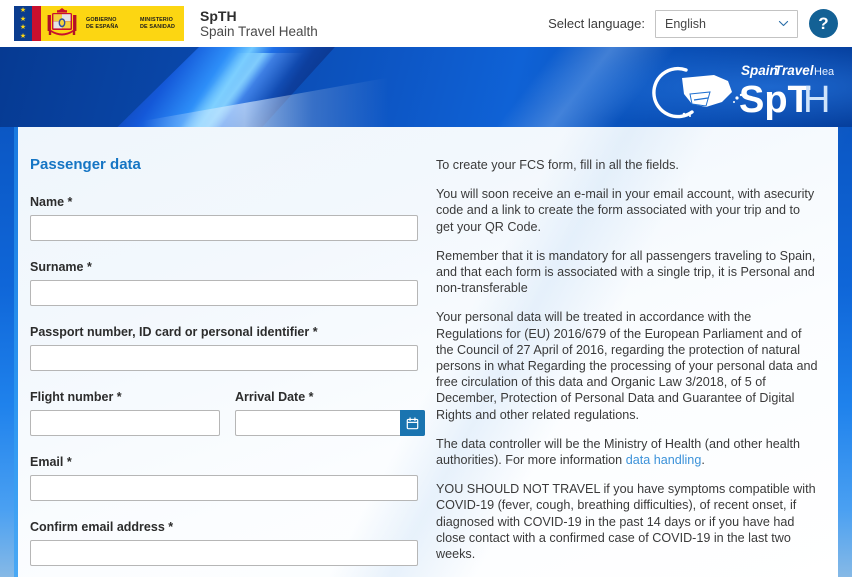  Describe the element at coordinates (823, 23) in the screenshot. I see `help-button: ?` at that location.